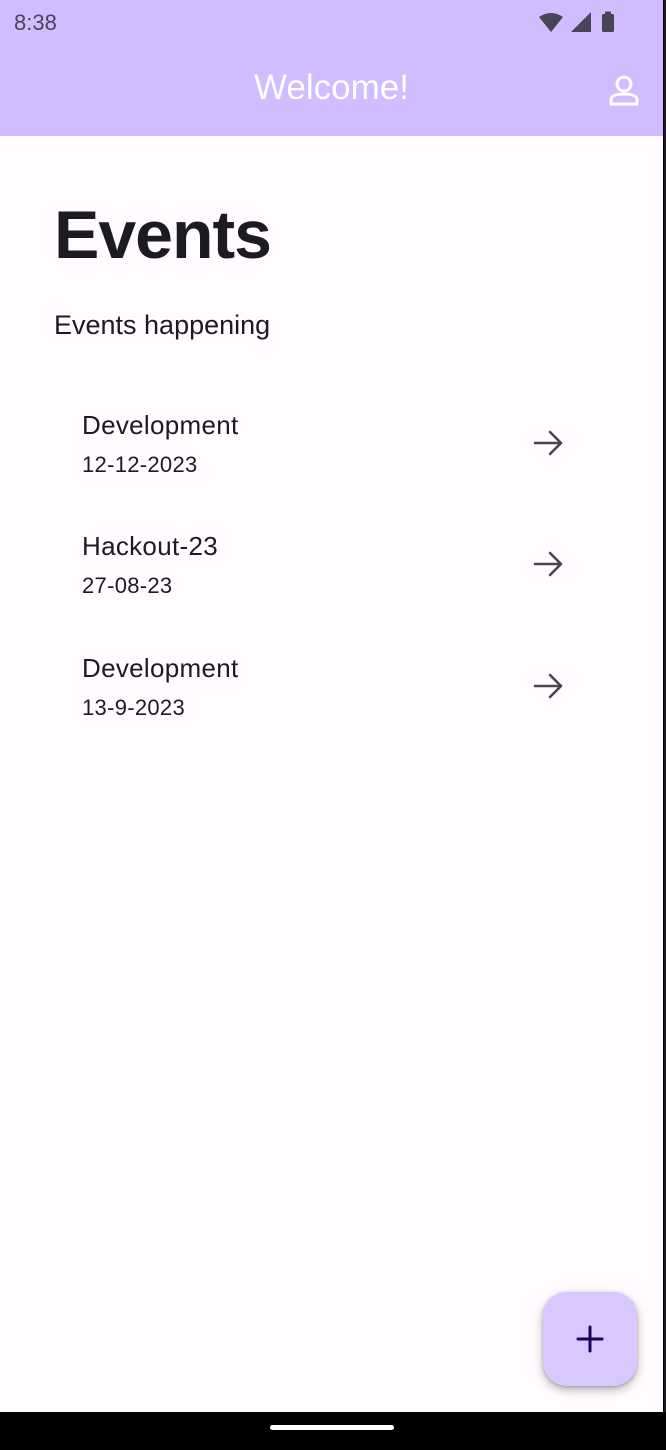  I want to click on profile-button, so click(624, 92).